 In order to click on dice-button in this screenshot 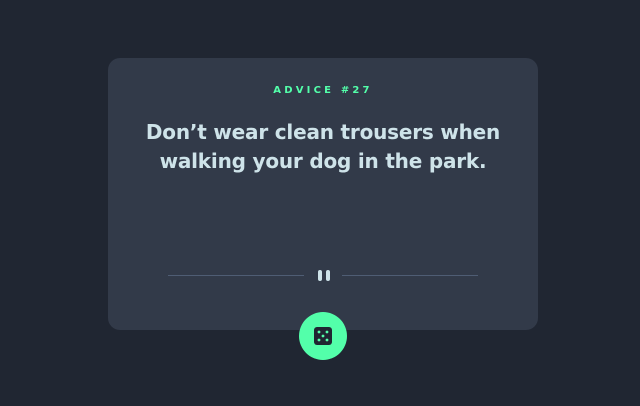, I will do `click(323, 336)`.